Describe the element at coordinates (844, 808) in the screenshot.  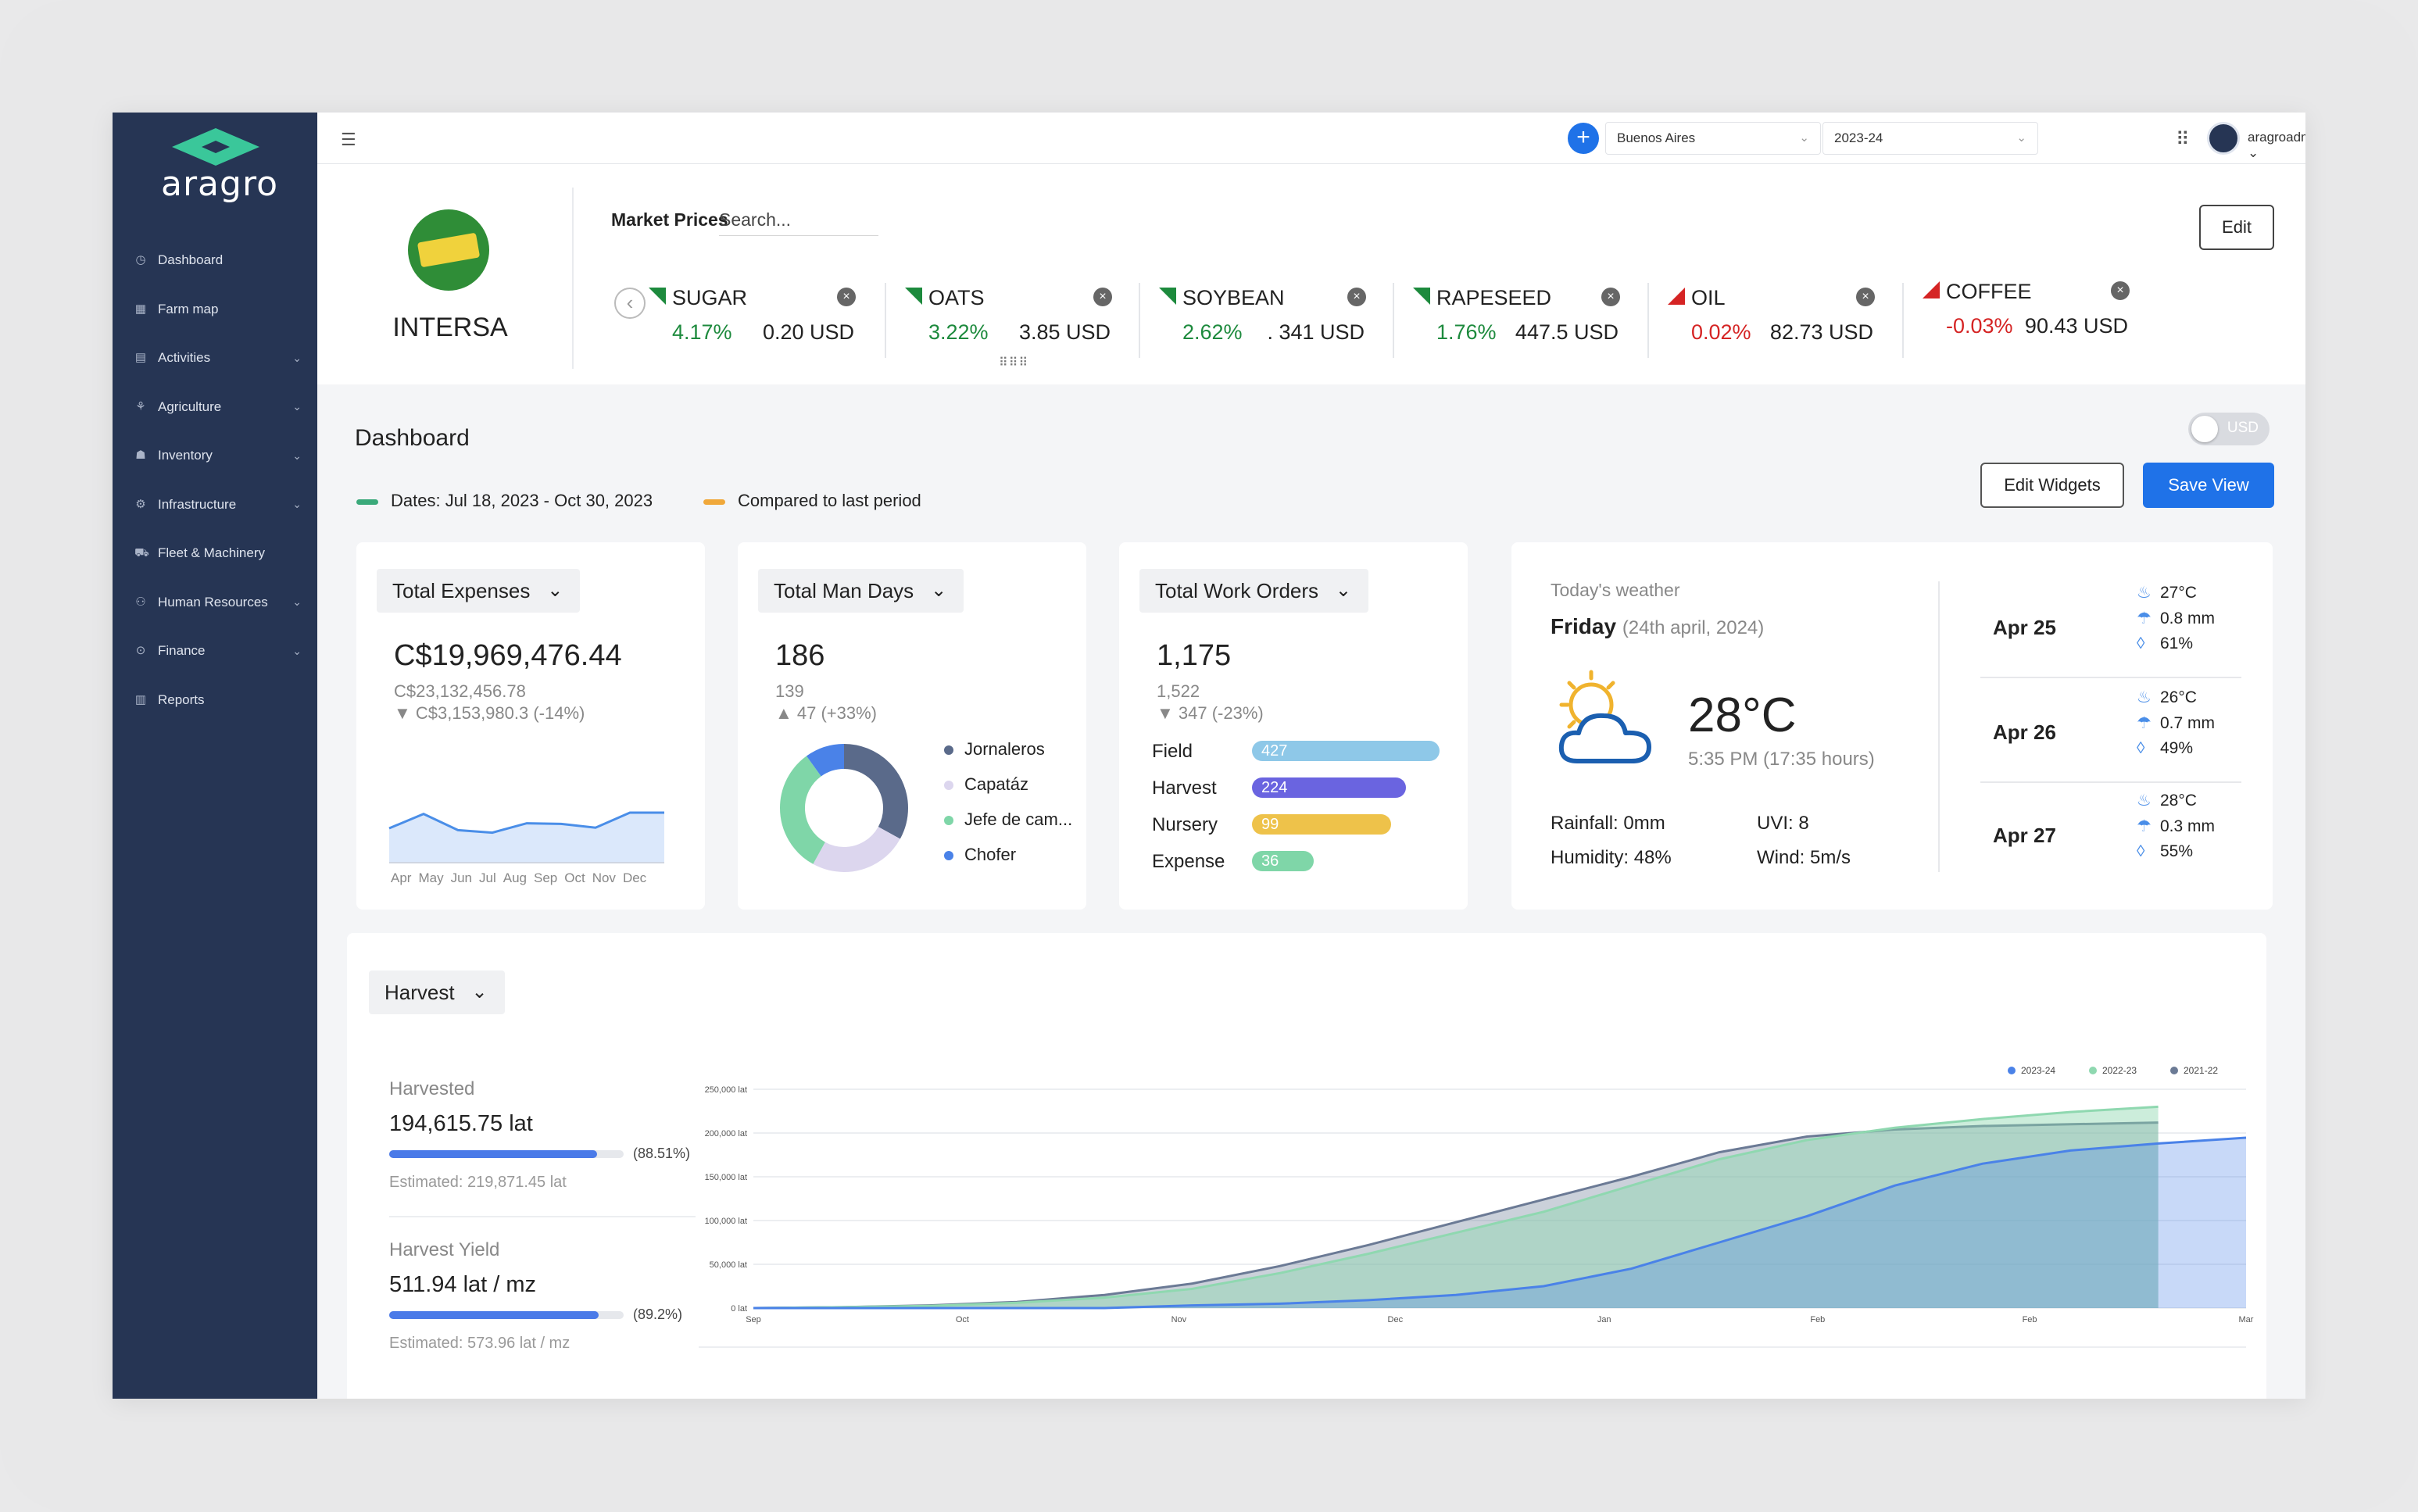
I see `man-days-donut-chart` at that location.